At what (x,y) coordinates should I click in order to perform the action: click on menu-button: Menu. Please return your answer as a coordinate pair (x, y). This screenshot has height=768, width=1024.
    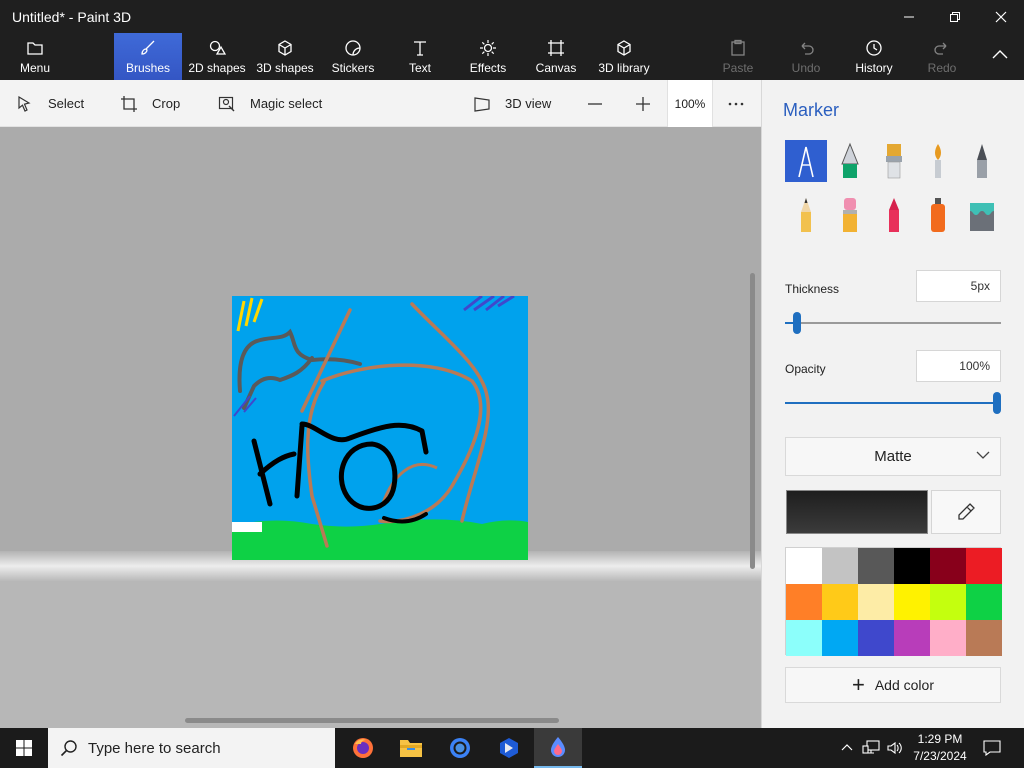
    Looking at the image, I should click on (35, 56).